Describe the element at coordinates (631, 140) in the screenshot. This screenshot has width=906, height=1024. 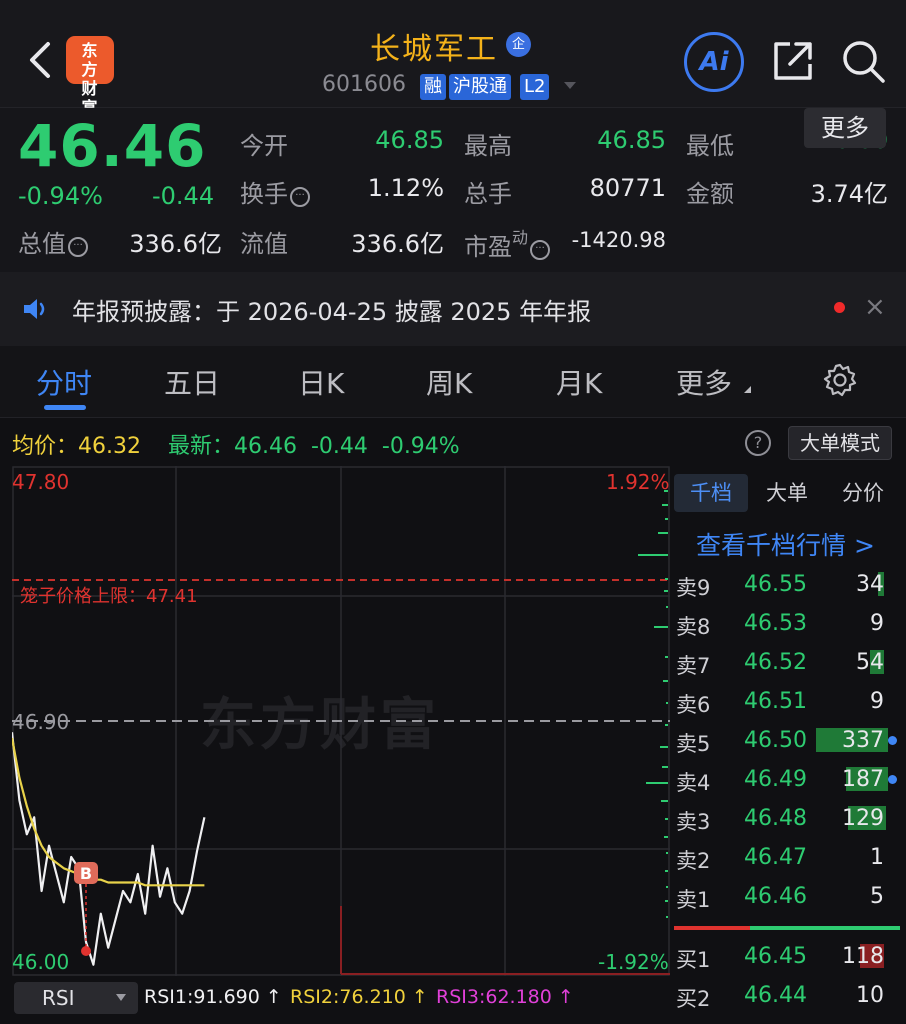
I see `high-value: 46.85` at that location.